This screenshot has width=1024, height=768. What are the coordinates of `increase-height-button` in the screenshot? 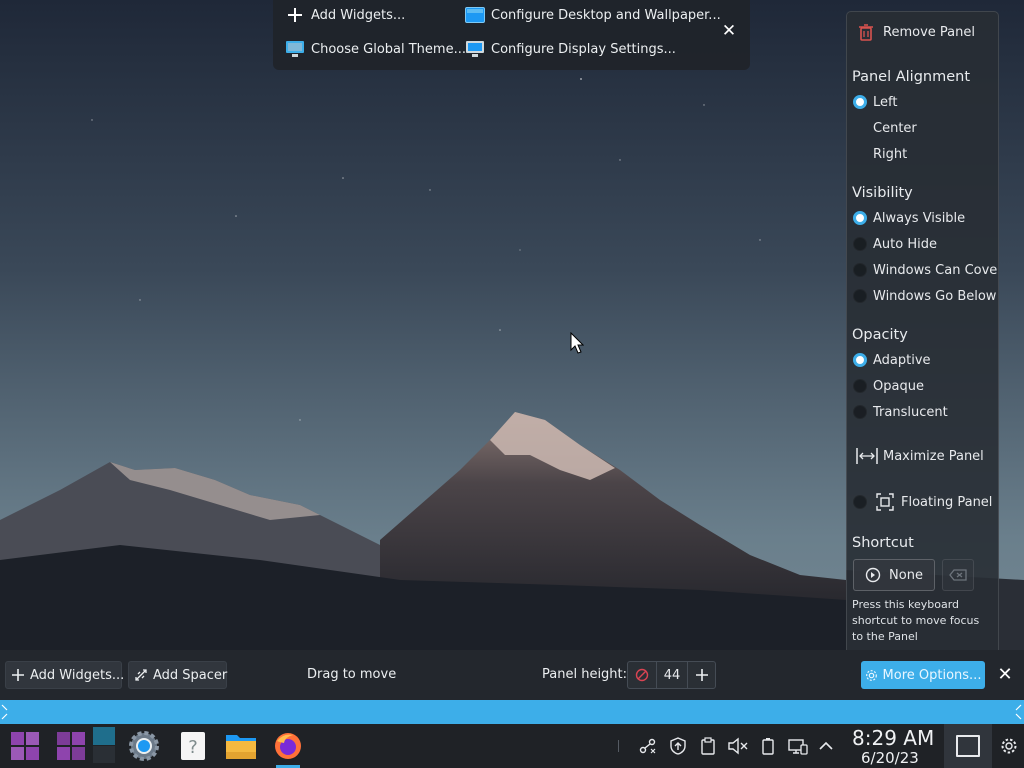 It's located at (701, 675).